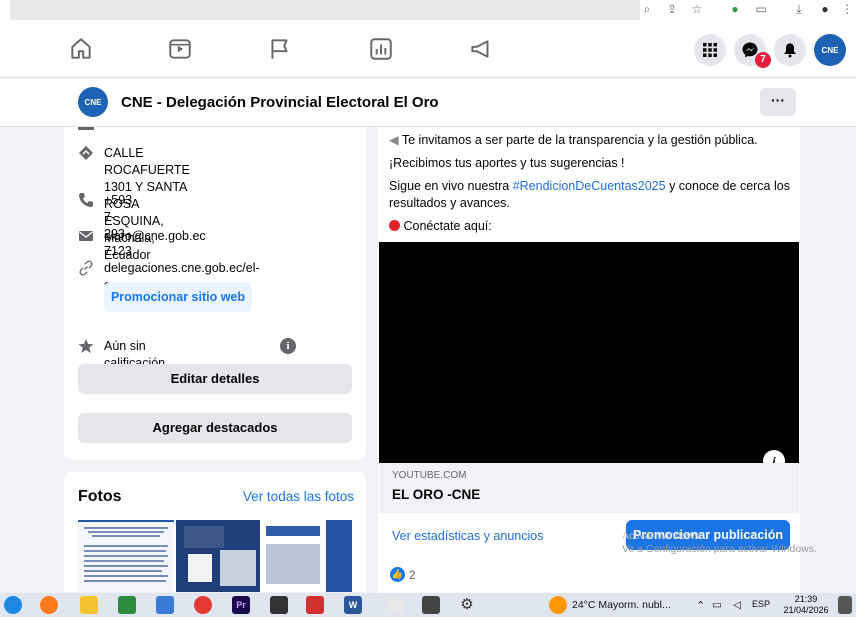 The image size is (856, 617). I want to click on clock-date: 21/04/2026, so click(806, 610).